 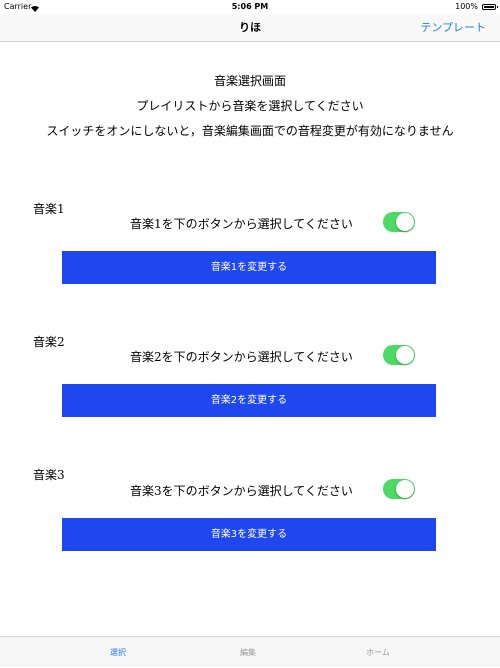 I want to click on change-music-2-button: 音楽2を変更する, so click(x=249, y=400).